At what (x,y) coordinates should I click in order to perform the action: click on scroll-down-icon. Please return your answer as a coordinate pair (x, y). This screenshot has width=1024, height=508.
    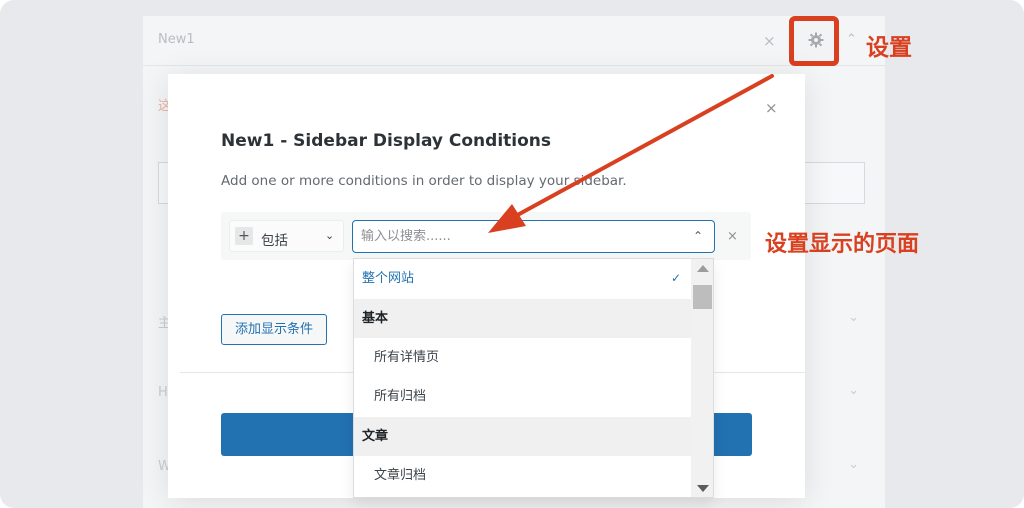
    Looking at the image, I should click on (703, 488).